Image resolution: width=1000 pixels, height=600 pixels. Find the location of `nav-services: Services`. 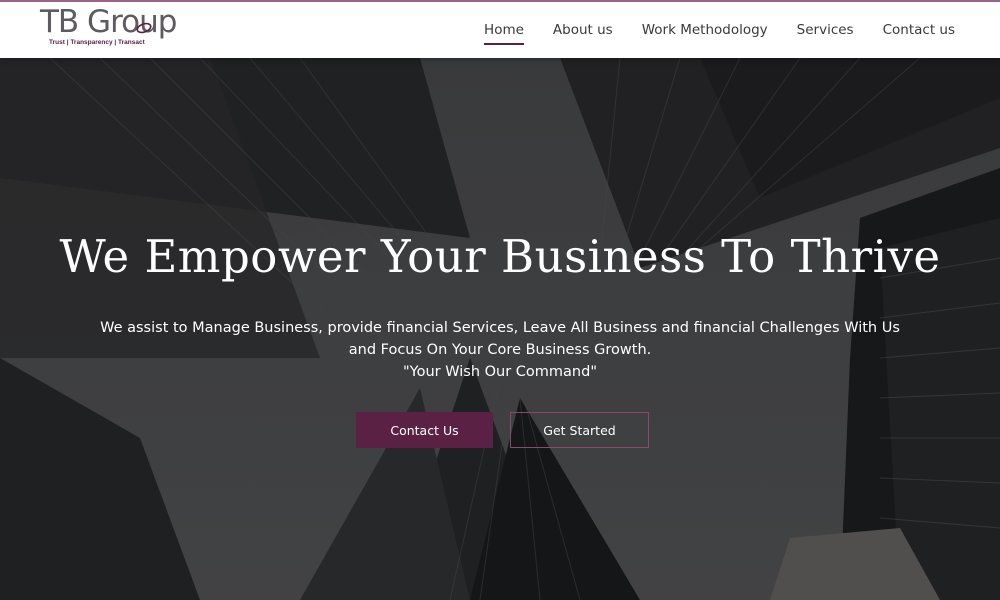

nav-services: Services is located at coordinates (825, 30).